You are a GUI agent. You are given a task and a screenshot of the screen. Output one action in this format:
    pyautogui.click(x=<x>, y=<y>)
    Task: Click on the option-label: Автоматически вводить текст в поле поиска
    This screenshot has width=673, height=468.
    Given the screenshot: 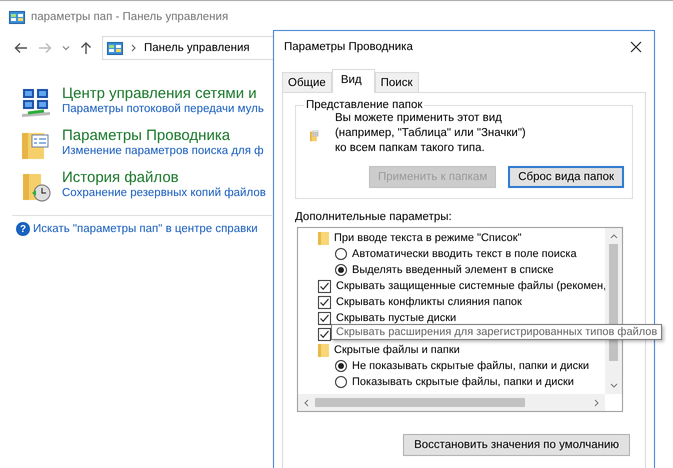 What is the action you would take?
    pyautogui.click(x=464, y=254)
    